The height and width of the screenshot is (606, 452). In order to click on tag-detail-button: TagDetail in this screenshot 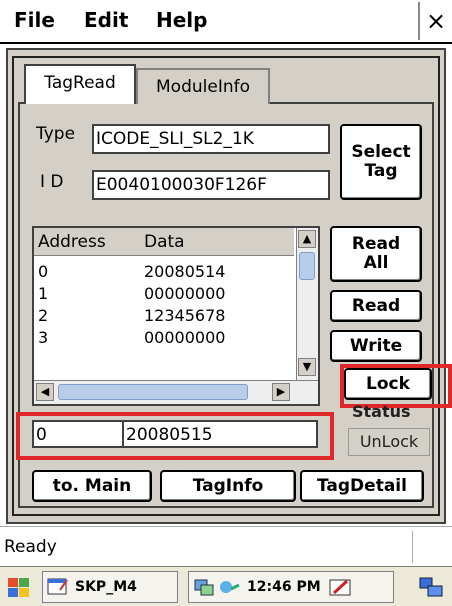, I will do `click(362, 486)`.